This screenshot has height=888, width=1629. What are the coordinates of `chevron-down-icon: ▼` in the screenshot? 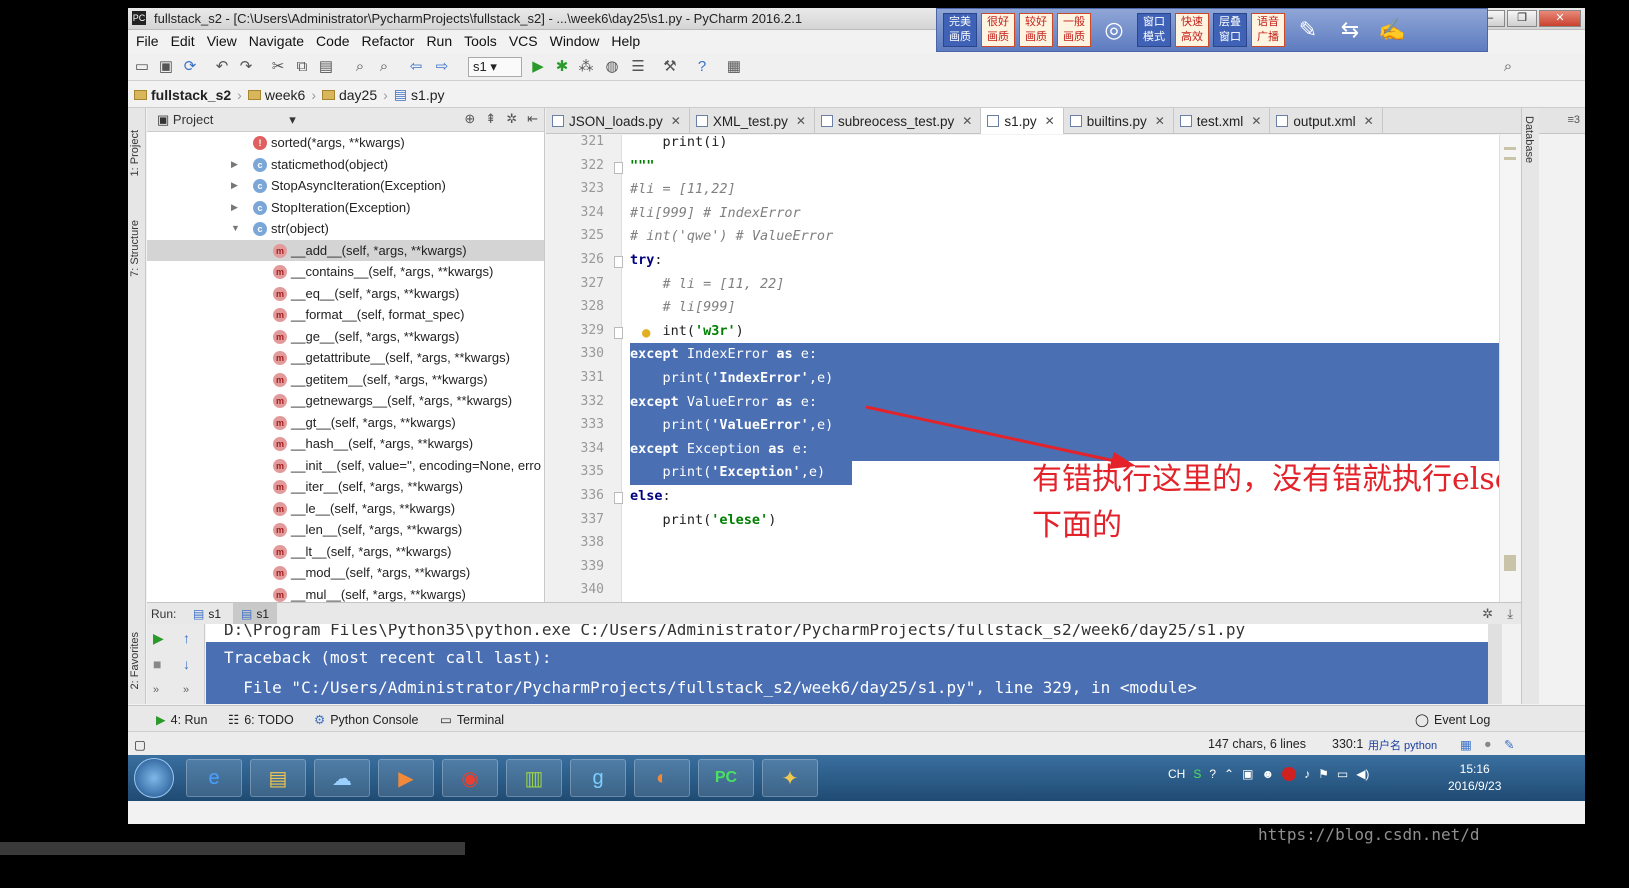 It's located at (237, 229).